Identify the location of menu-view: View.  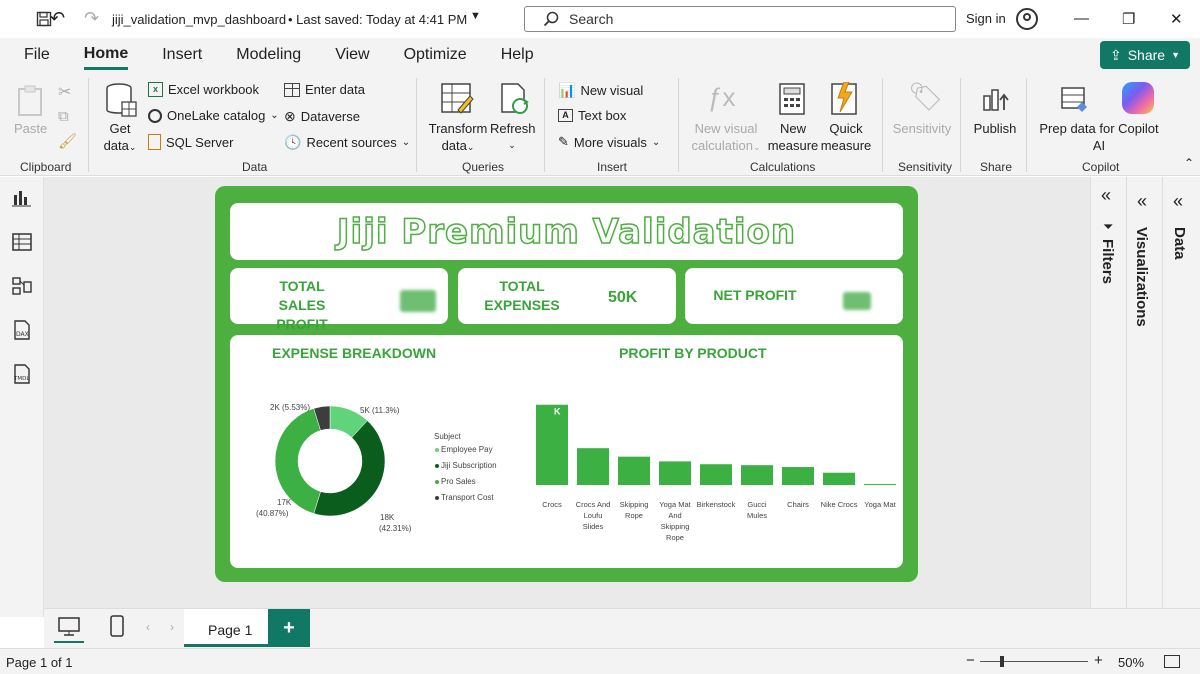
(352, 55).